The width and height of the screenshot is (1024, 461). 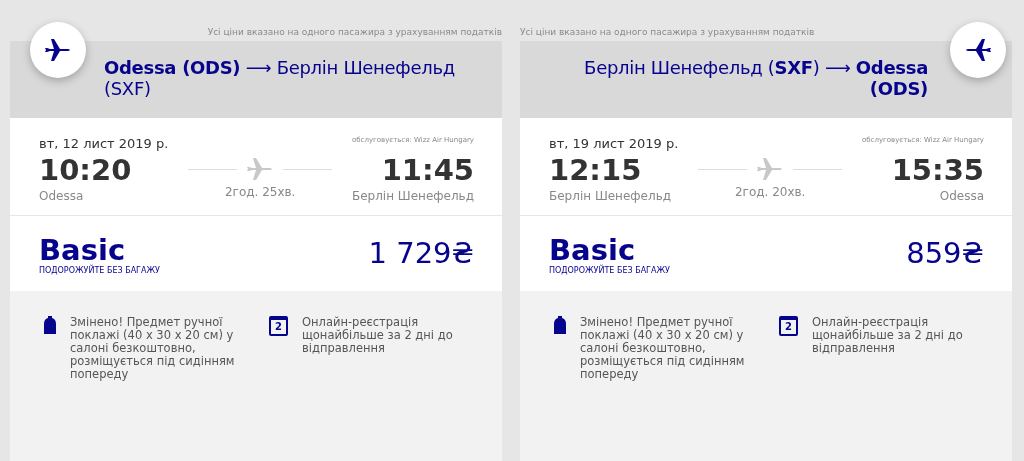 What do you see at coordinates (614, 143) in the screenshot?
I see `flight-date: вт, 19 лист 2019 р.` at bounding box center [614, 143].